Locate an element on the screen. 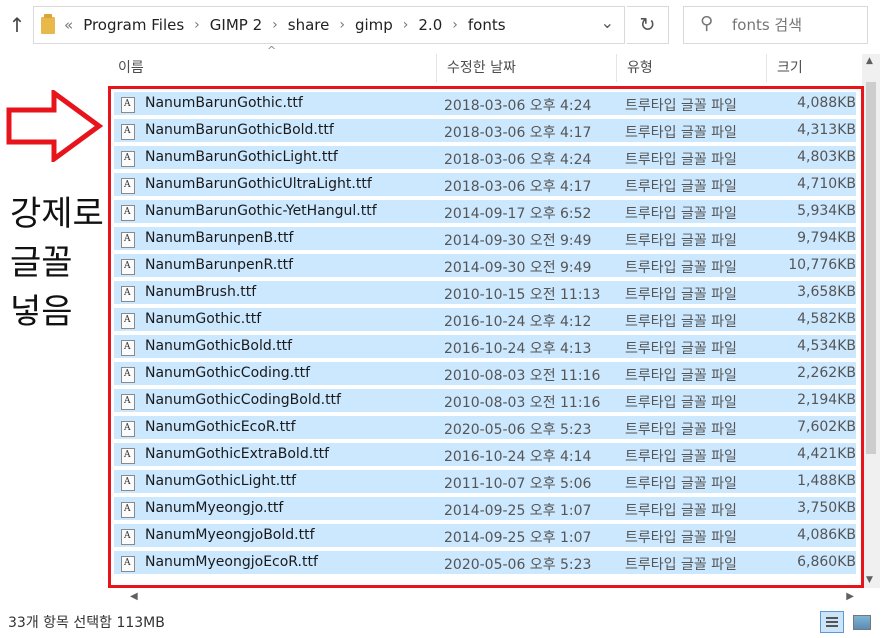  column-header-date: 수정한 날짜 is located at coordinates (526, 68).